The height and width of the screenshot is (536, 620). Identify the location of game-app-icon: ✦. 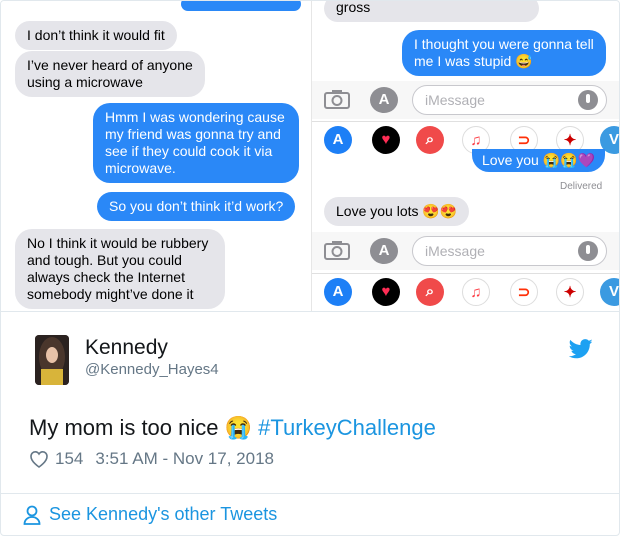
(570, 292).